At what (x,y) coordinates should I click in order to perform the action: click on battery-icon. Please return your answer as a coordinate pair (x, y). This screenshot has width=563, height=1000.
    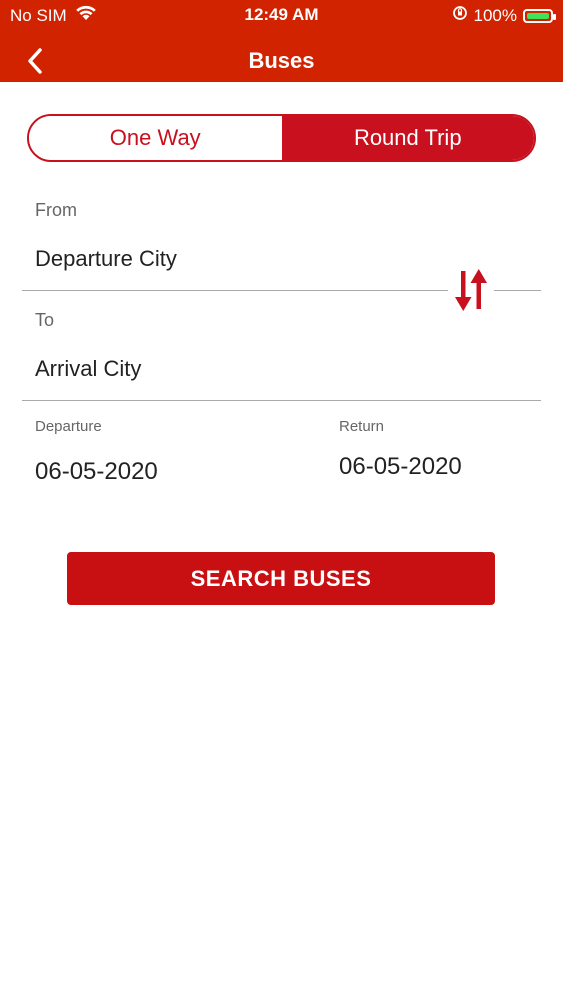
    Looking at the image, I should click on (539, 15).